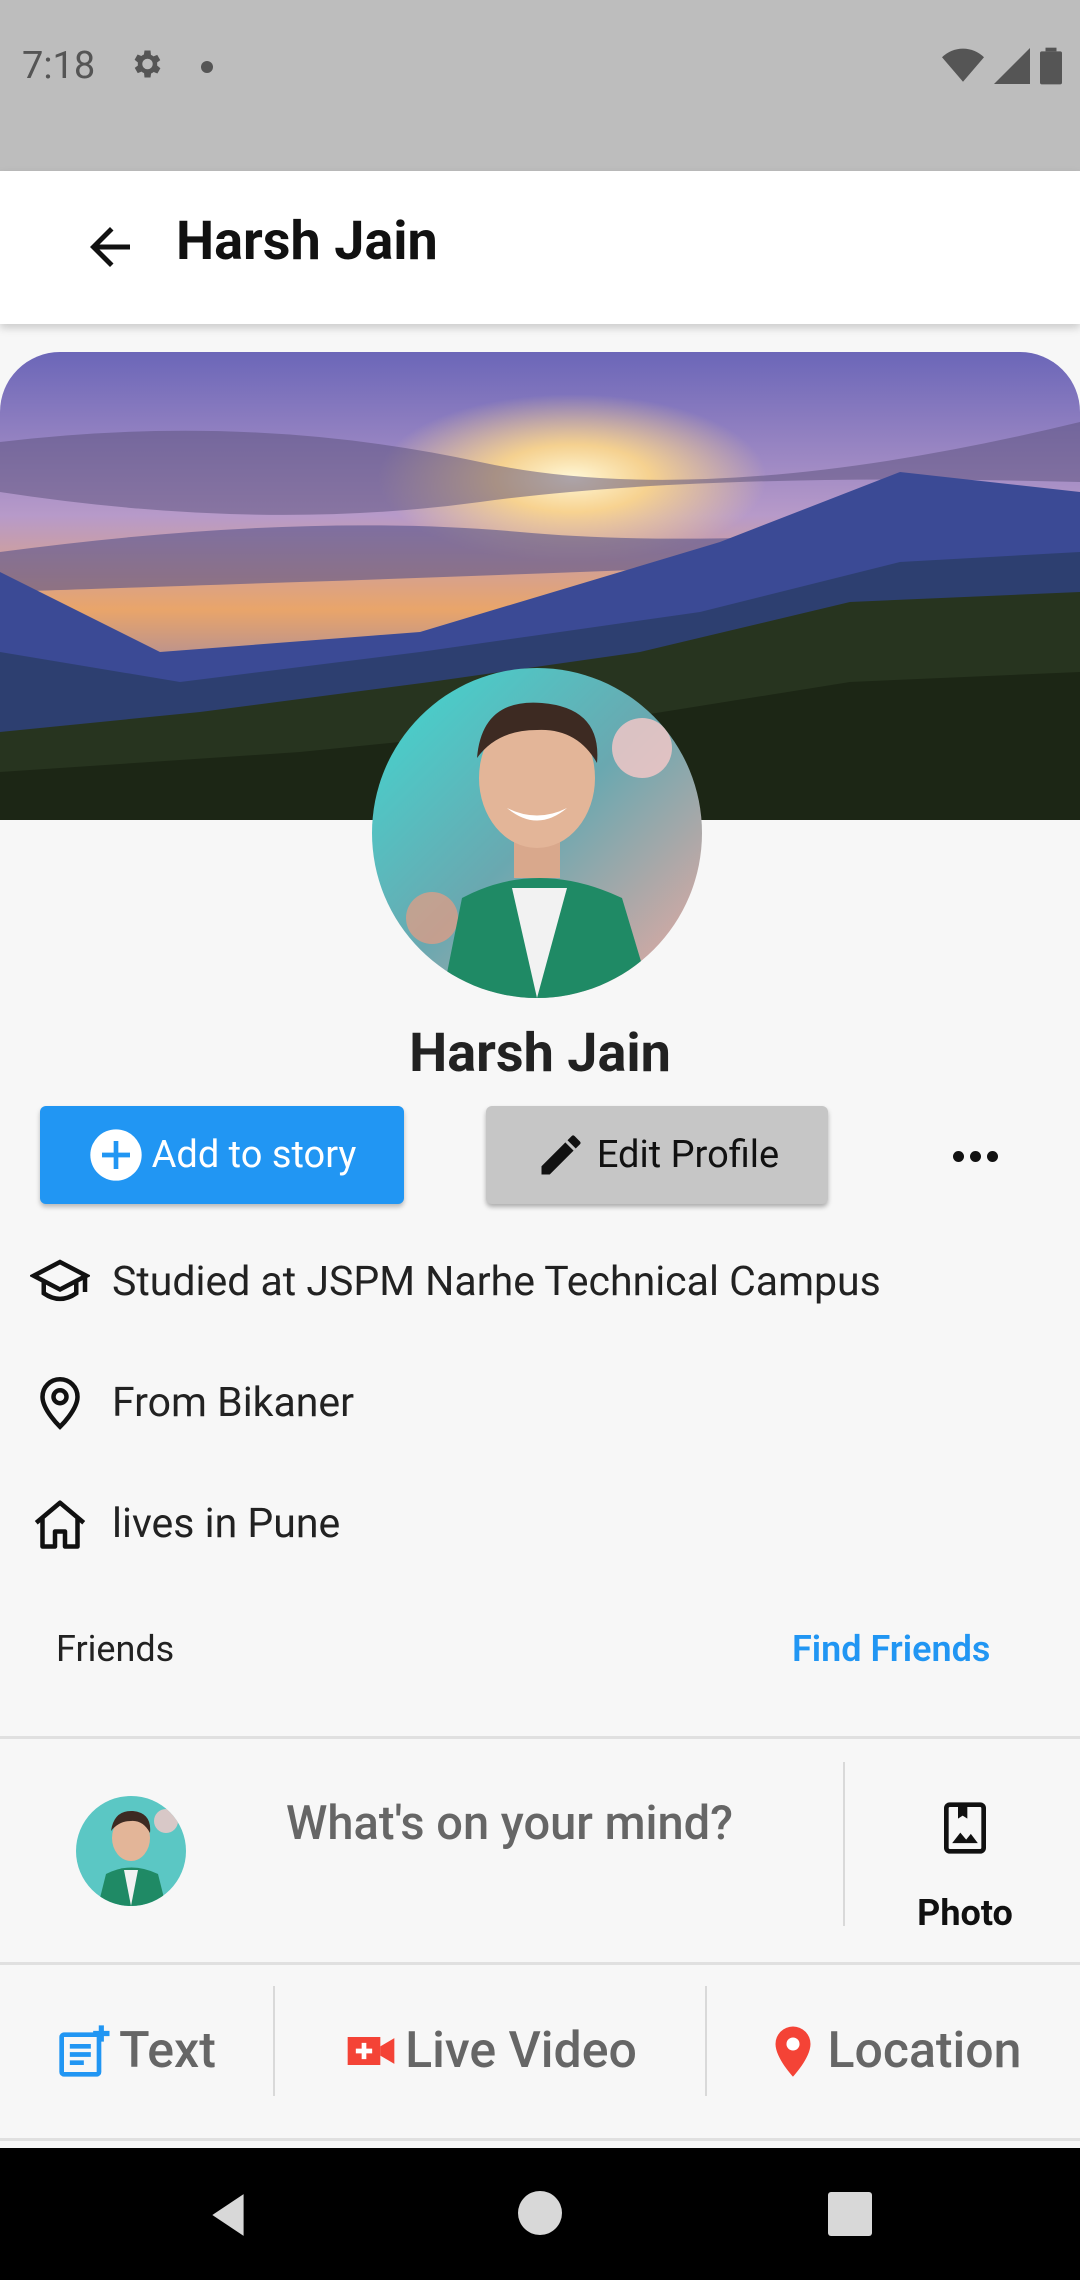  What do you see at coordinates (540, 85) in the screenshot?
I see `status-bar` at bounding box center [540, 85].